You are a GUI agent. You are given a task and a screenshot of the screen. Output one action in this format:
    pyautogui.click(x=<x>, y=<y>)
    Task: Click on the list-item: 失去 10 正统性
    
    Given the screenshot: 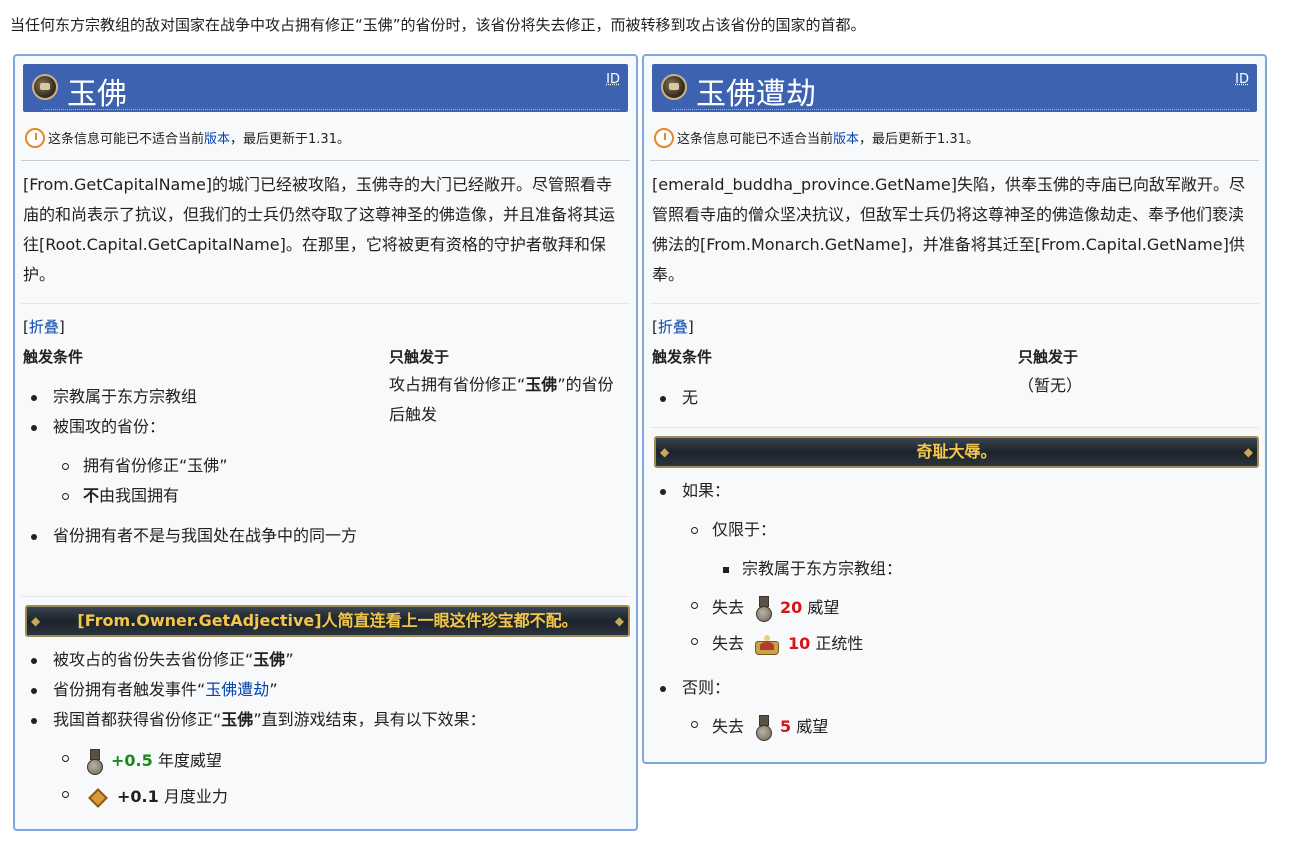 What is the action you would take?
    pyautogui.click(x=776, y=644)
    